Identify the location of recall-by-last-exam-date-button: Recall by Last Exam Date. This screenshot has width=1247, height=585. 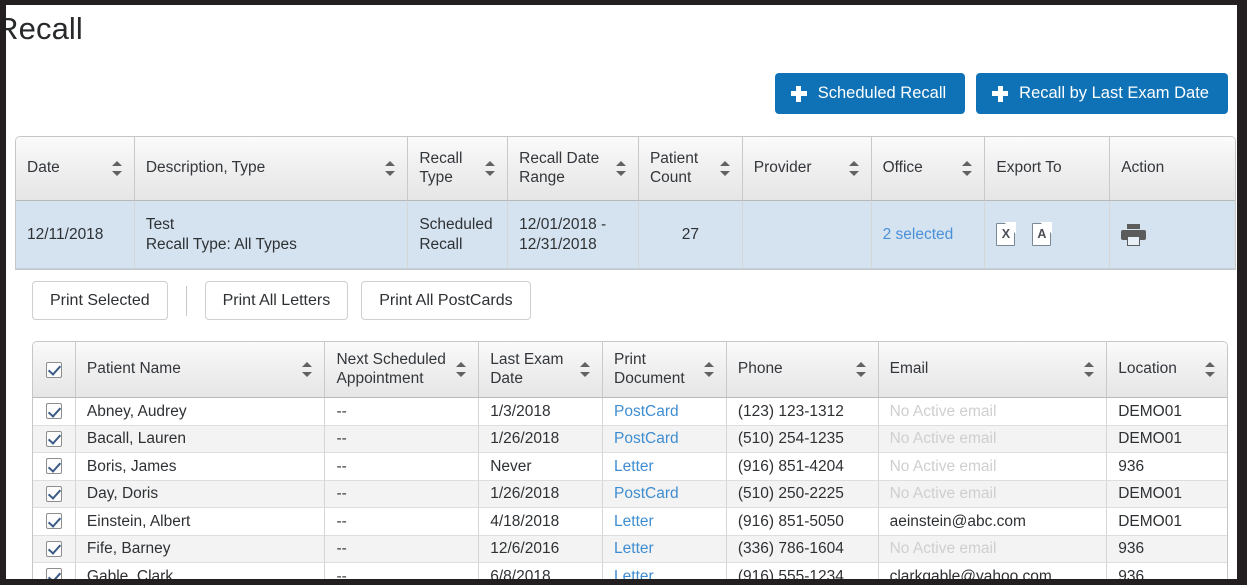
(1102, 93).